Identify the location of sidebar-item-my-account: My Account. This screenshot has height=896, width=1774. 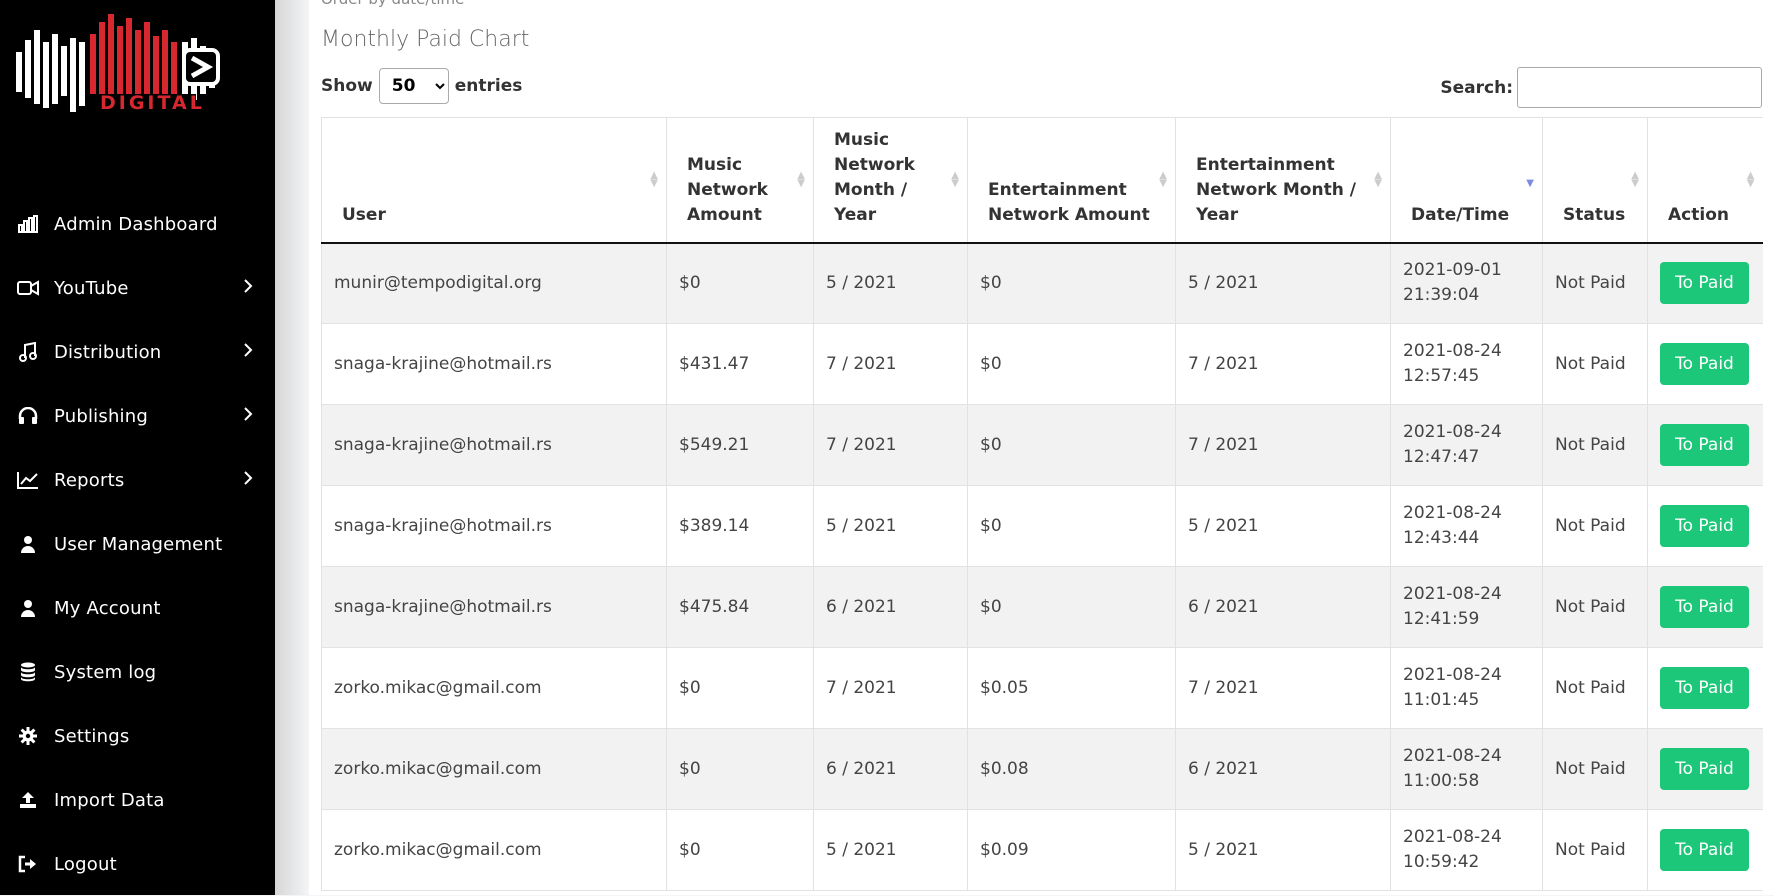
(137, 608).